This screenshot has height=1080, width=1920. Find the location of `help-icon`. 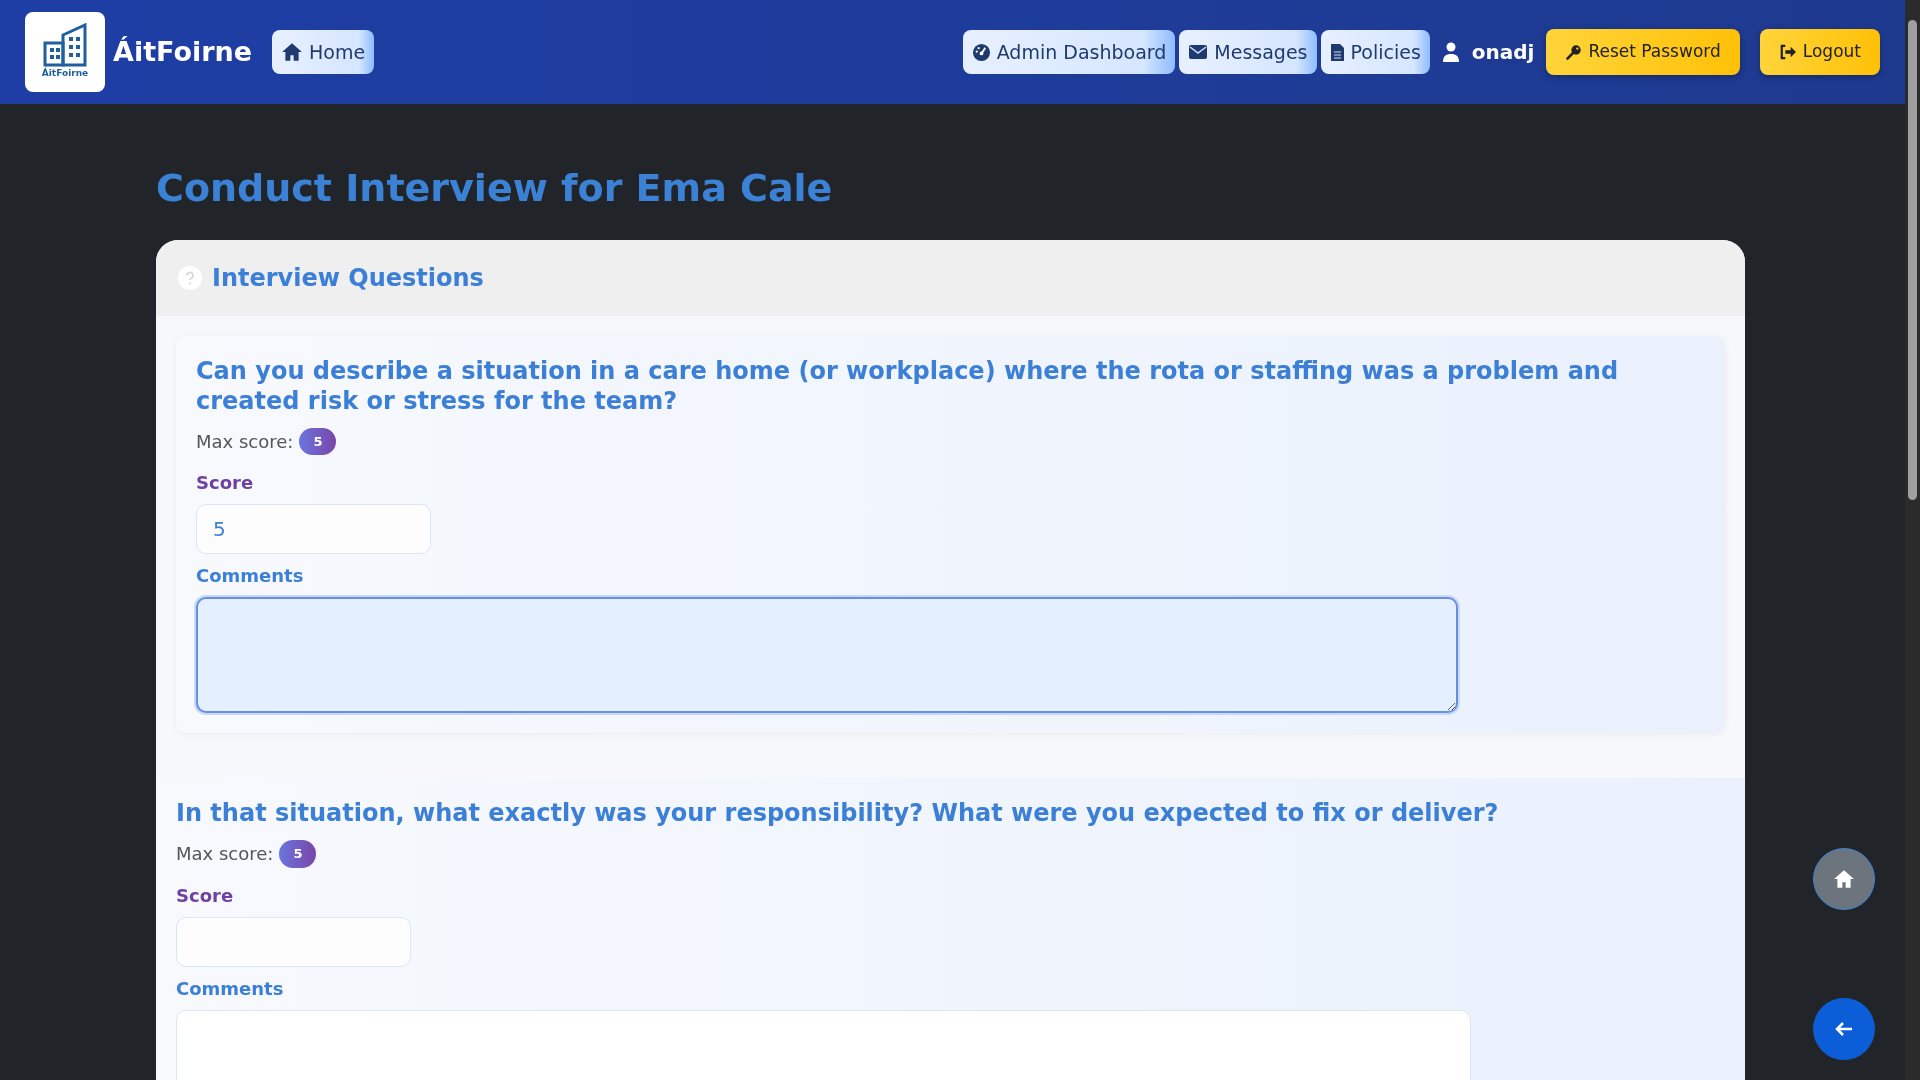

help-icon is located at coordinates (190, 277).